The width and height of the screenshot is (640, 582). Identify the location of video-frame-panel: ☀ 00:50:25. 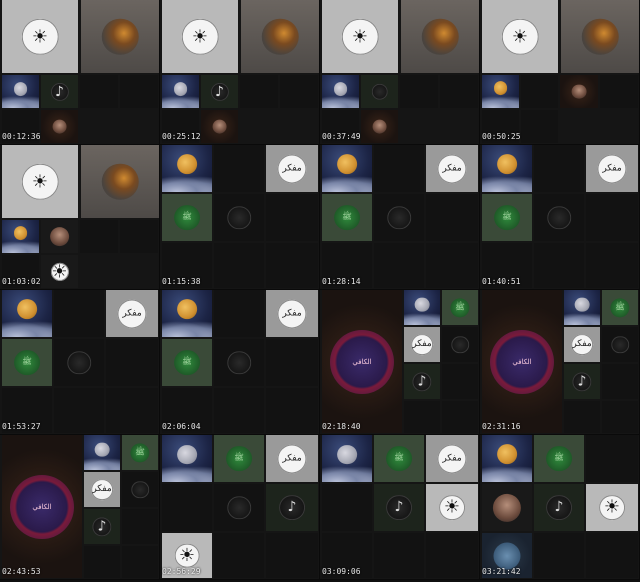
(560, 72).